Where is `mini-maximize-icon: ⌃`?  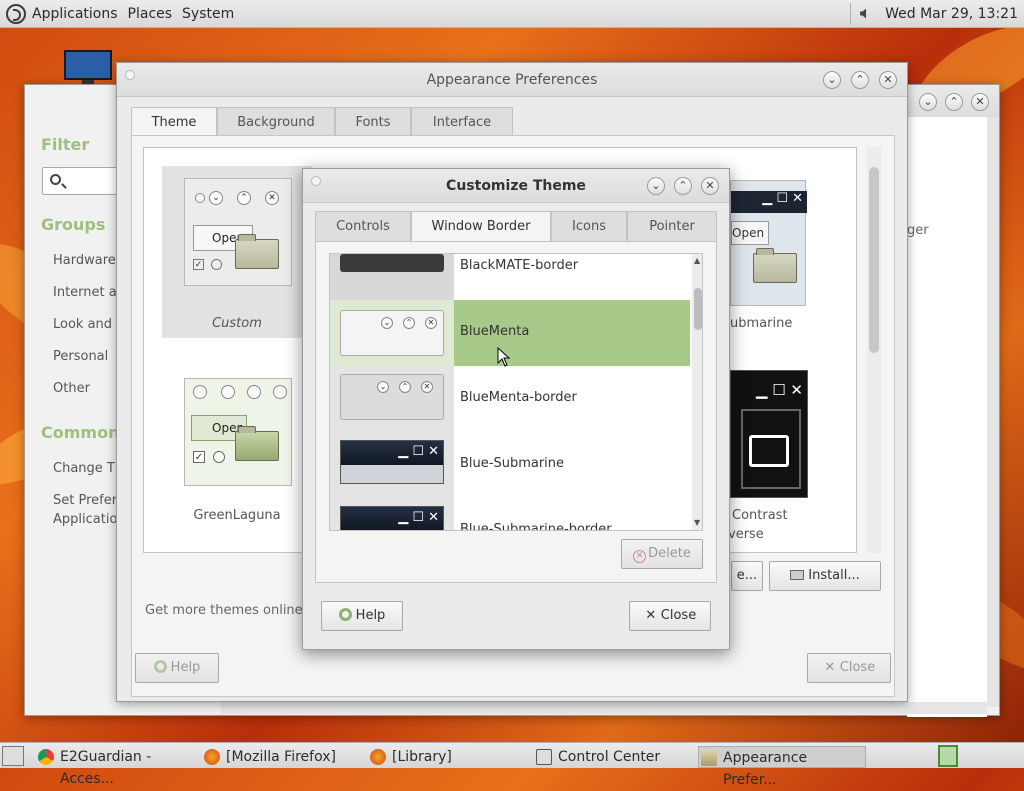
mini-maximize-icon: ⌃ is located at coordinates (244, 198).